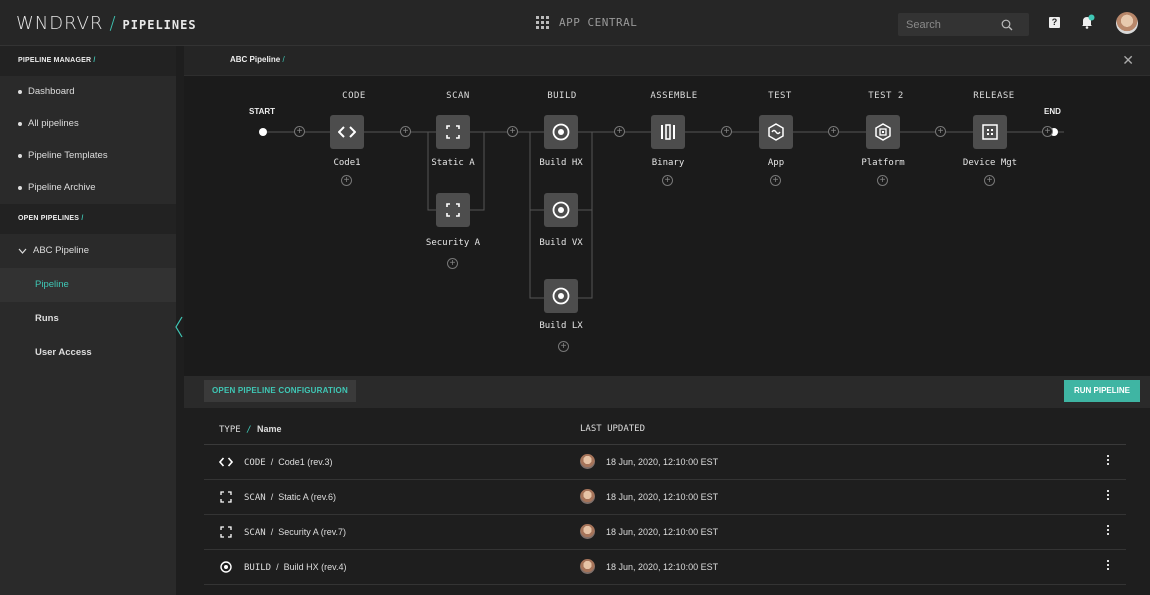 This screenshot has height=595, width=1150. What do you see at coordinates (886, 96) in the screenshot?
I see `stage-title-test-2: TEST 2` at bounding box center [886, 96].